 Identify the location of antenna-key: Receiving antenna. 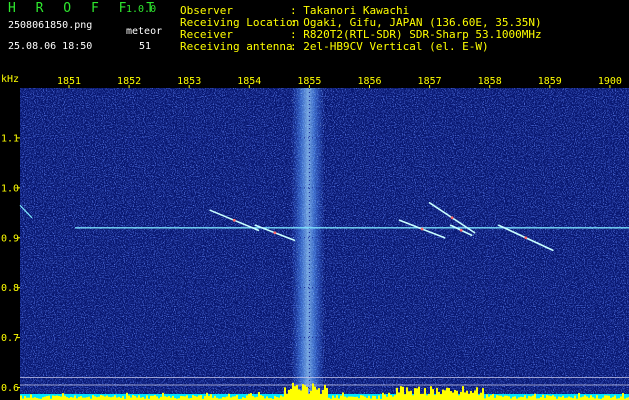
(236, 46).